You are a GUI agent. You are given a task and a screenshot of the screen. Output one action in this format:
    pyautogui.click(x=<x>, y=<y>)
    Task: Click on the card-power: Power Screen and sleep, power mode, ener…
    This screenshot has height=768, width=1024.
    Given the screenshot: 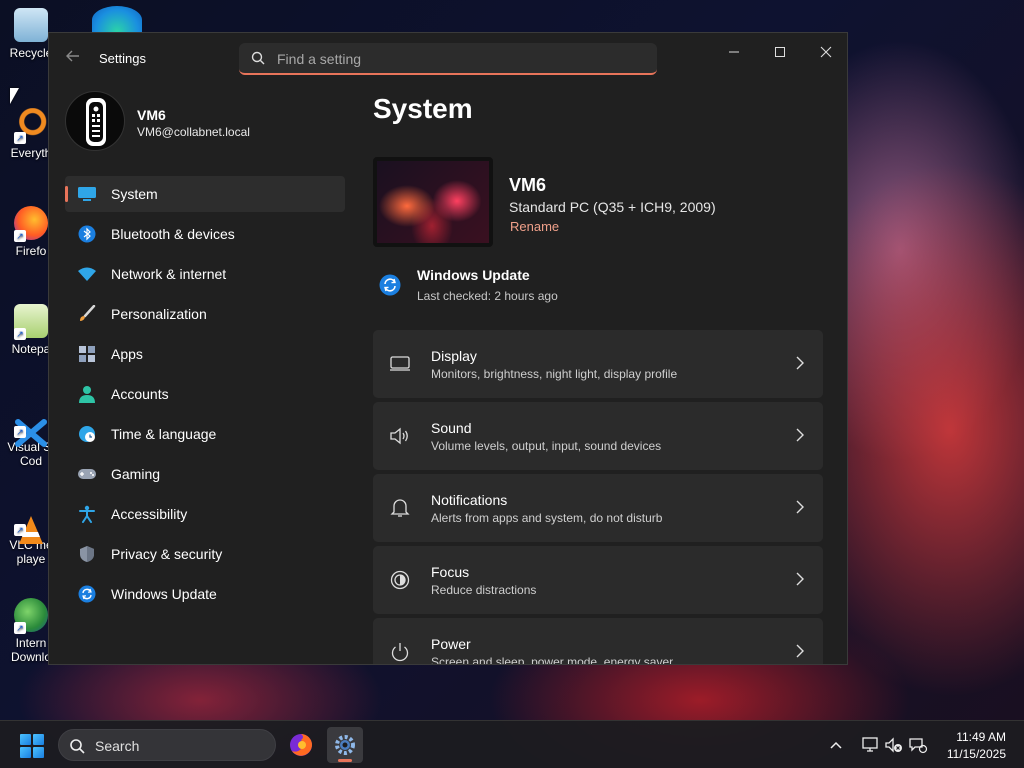 What is the action you would take?
    pyautogui.click(x=598, y=641)
    